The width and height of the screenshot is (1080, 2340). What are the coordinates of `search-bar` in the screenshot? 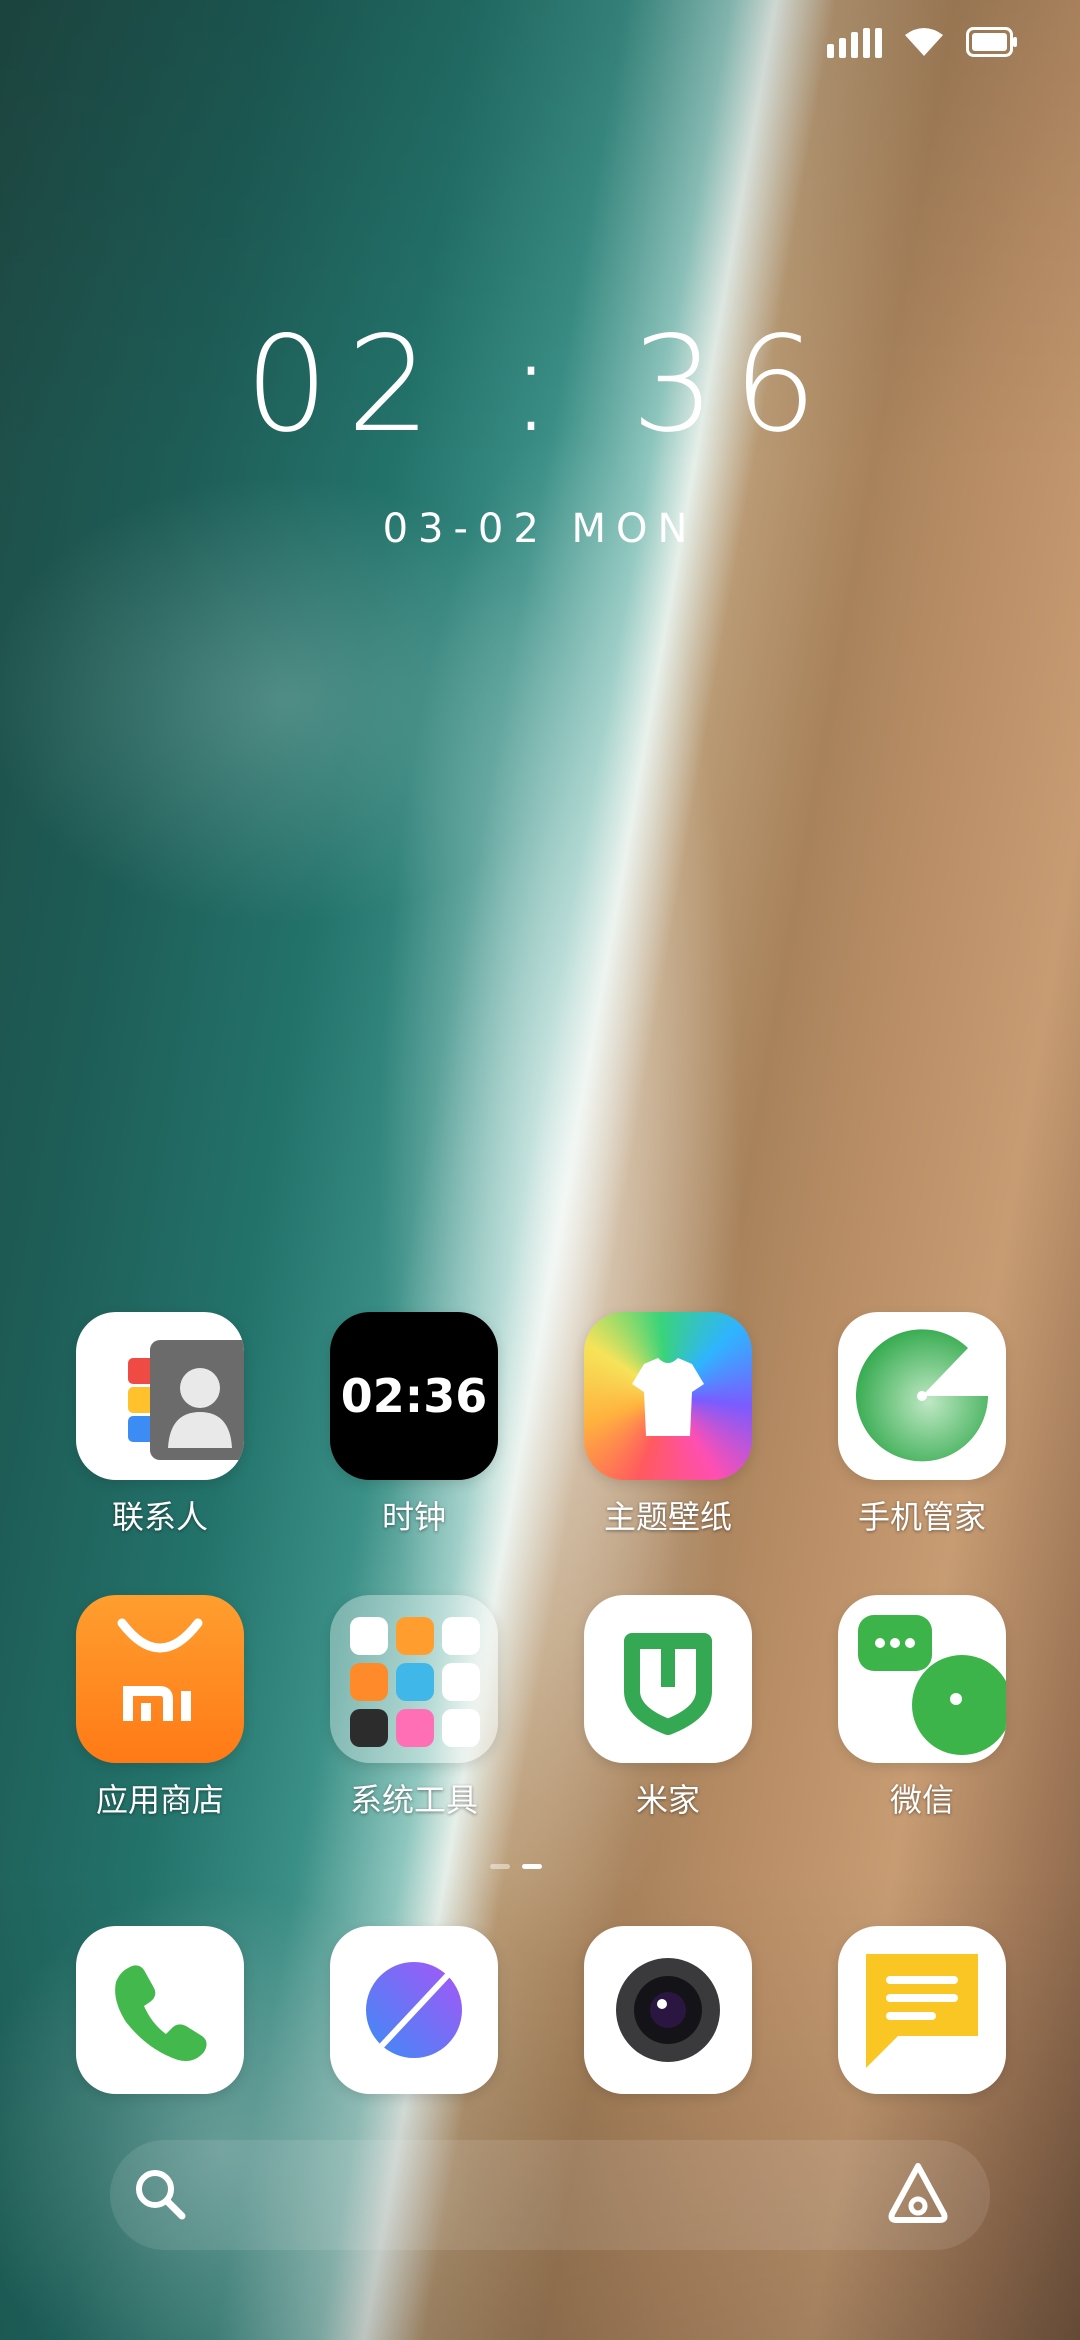 It's located at (550, 2195).